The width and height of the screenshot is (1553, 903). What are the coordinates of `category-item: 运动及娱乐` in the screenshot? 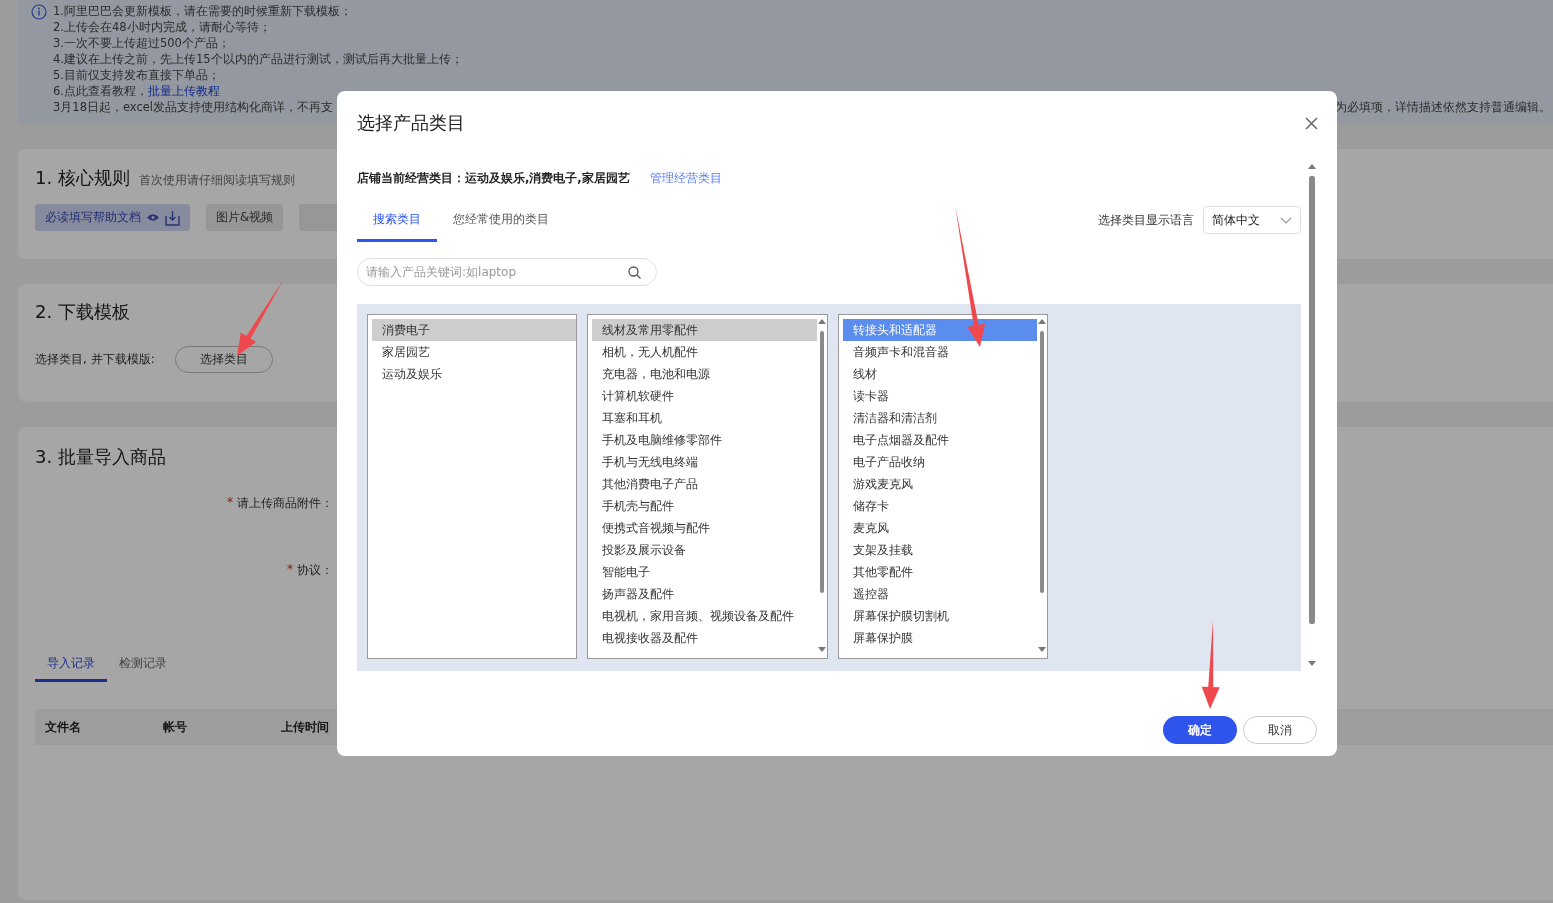 It's located at (474, 374).